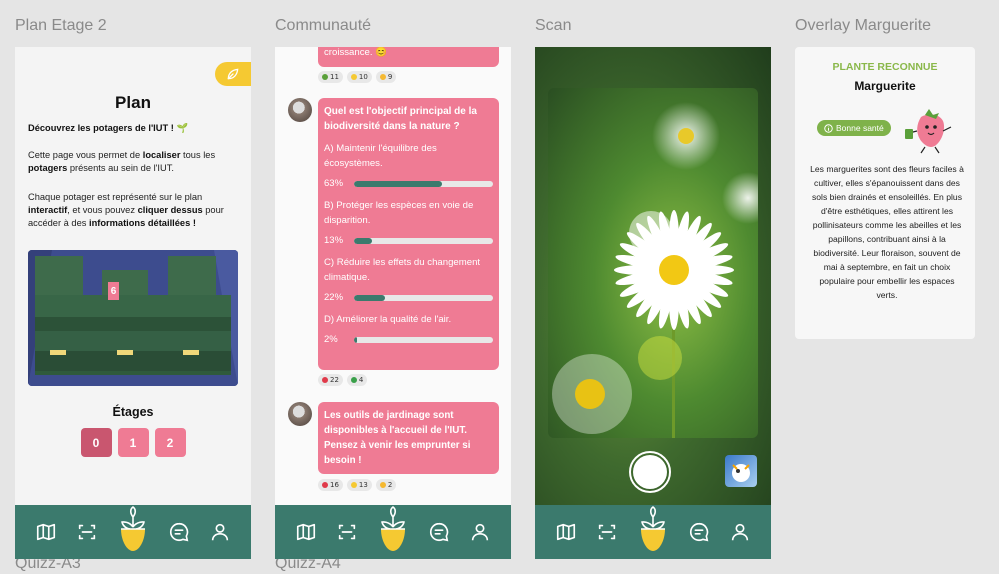  What do you see at coordinates (408, 240) in the screenshot?
I see `poll-result-b: 13%` at bounding box center [408, 240].